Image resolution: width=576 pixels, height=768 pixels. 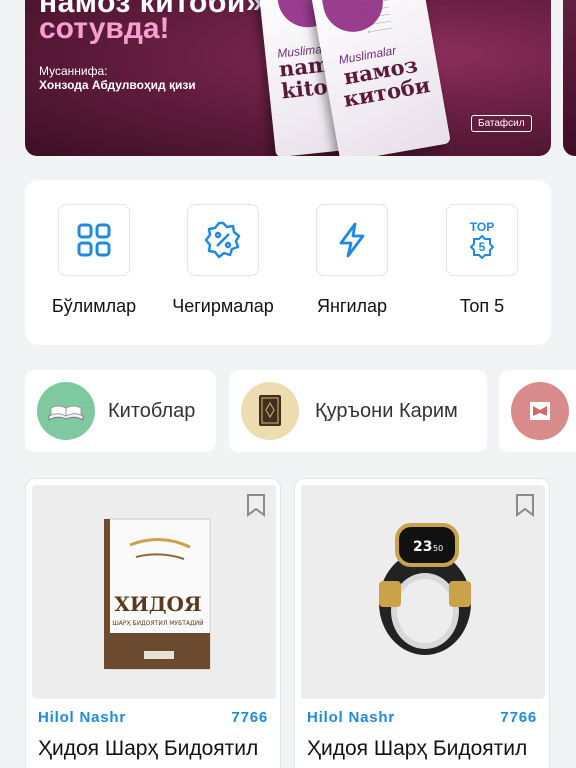 I want to click on book-contents-lines: ▪ ────── ▪ ────── ▪ ────── ▪ ────── ▪ ──────, so click(x=378, y=18).